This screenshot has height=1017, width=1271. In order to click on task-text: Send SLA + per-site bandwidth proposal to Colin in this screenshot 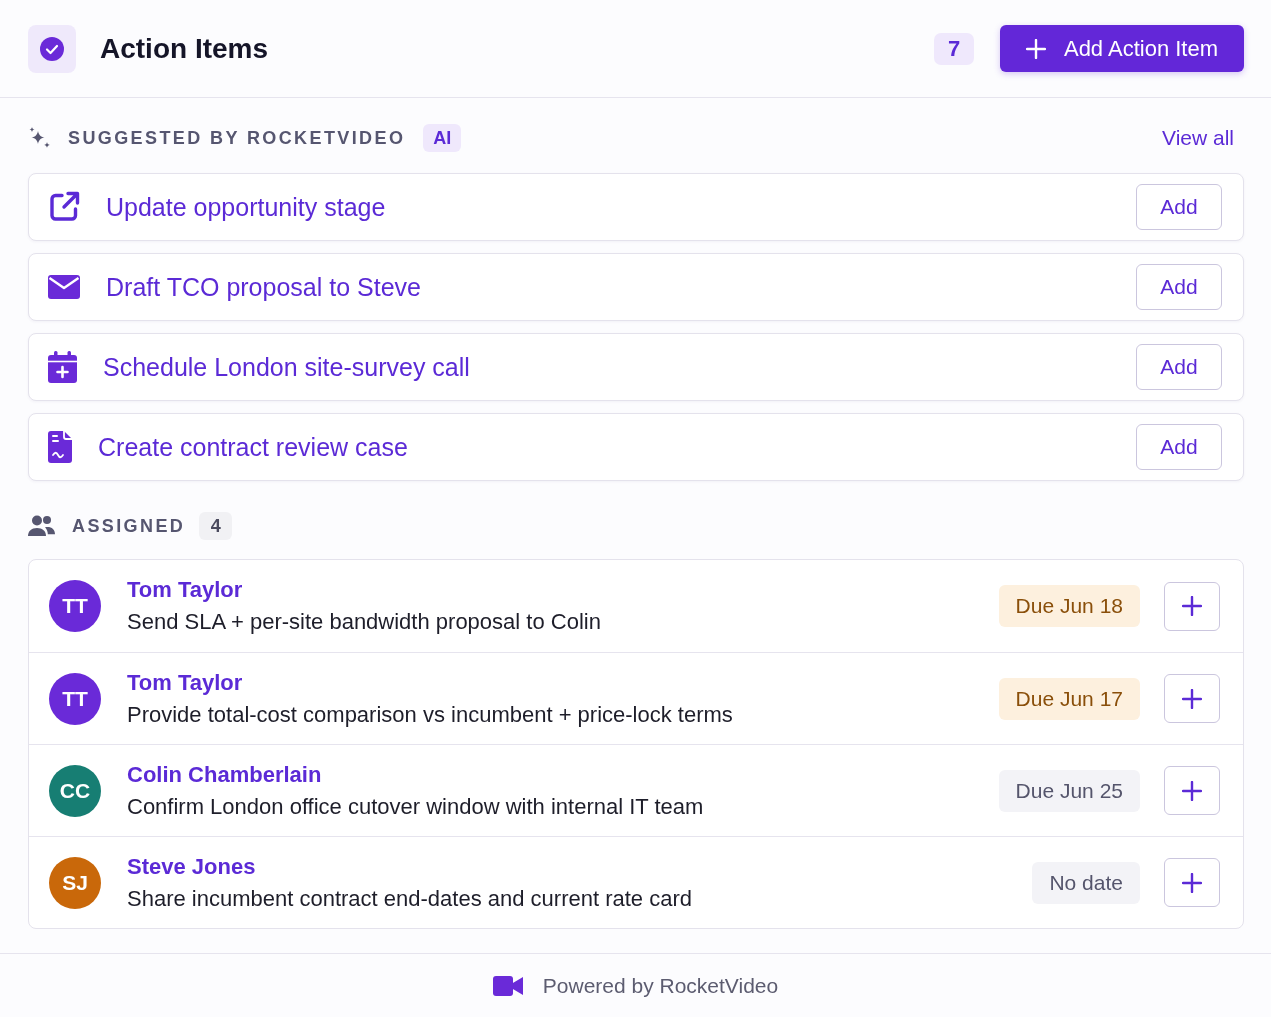, I will do `click(364, 622)`.